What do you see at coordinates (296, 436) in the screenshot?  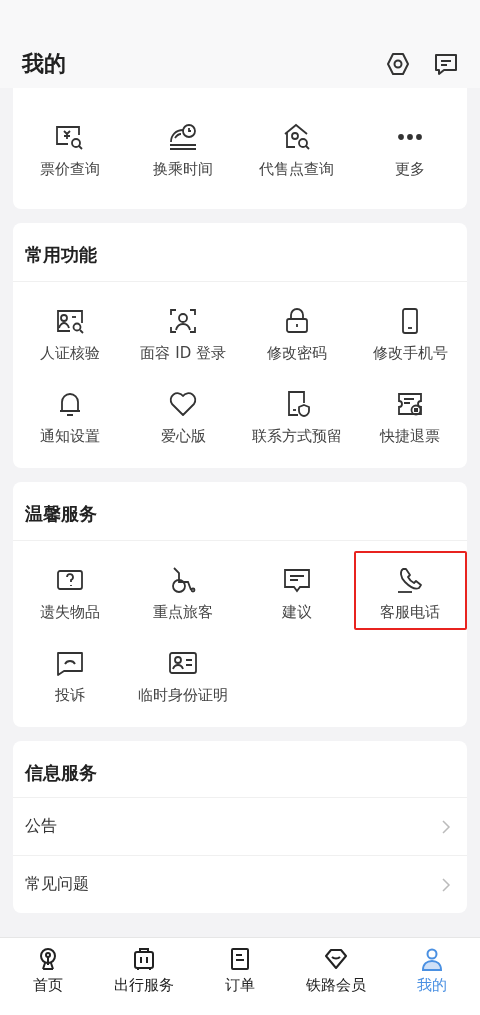 I see `service-label: 联系方式预留` at bounding box center [296, 436].